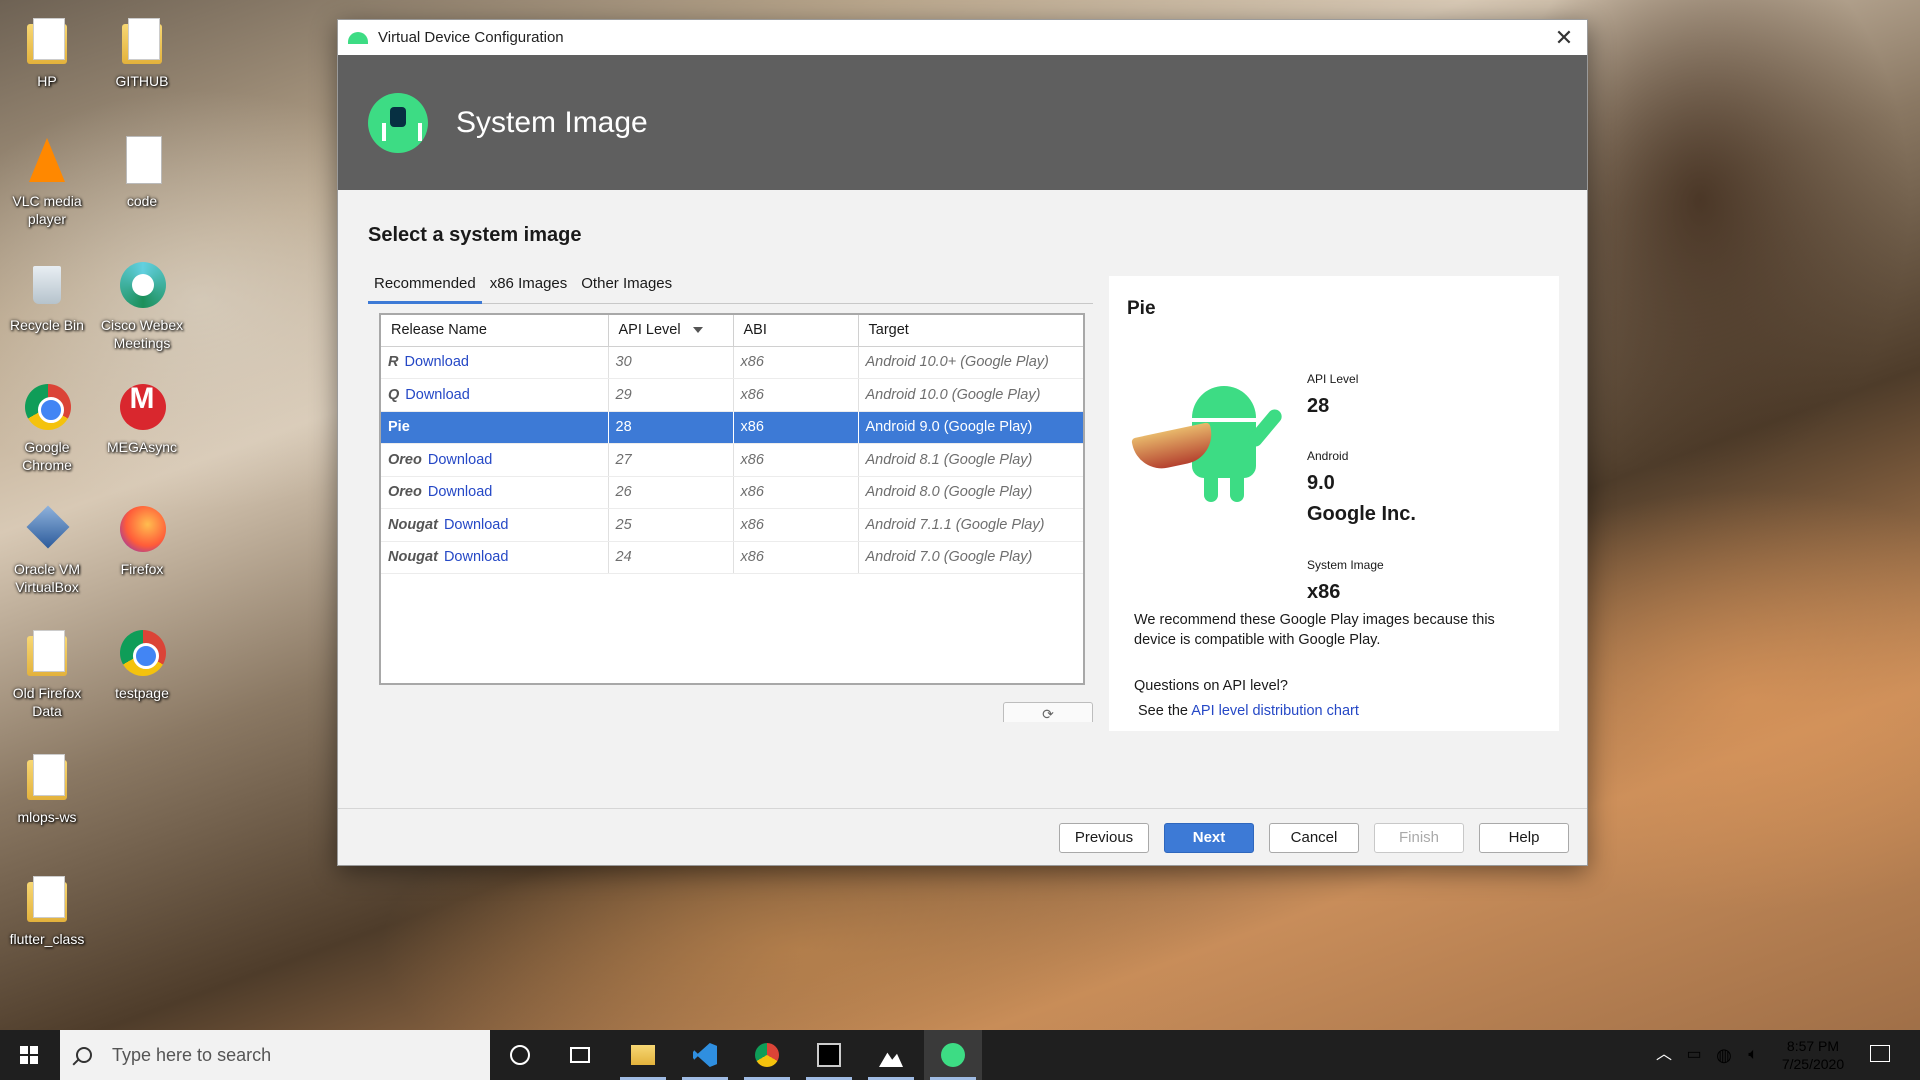  What do you see at coordinates (141, 447) in the screenshot?
I see `desktop-icon-label: MEGAsync` at bounding box center [141, 447].